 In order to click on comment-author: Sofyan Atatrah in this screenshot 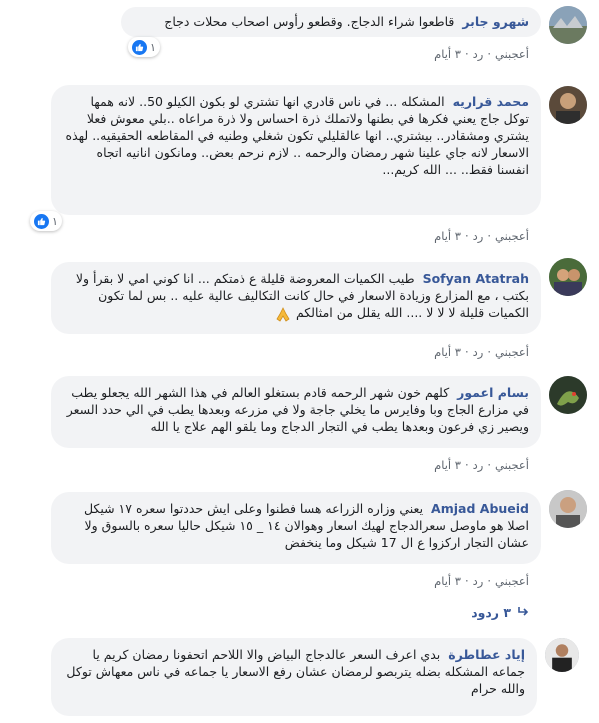, I will do `click(476, 278)`.